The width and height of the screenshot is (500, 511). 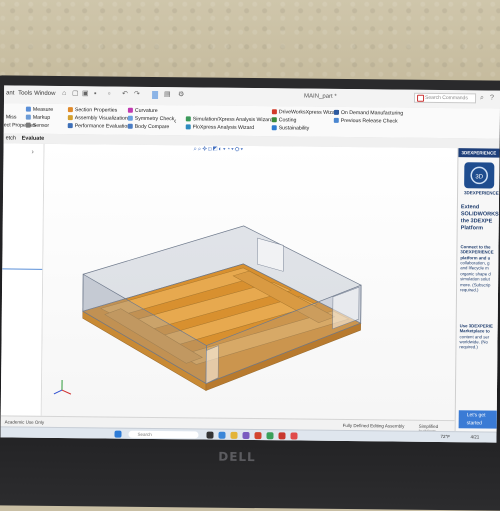 What do you see at coordinates (70, 109) in the screenshot?
I see `section-properties-icon` at bounding box center [70, 109].